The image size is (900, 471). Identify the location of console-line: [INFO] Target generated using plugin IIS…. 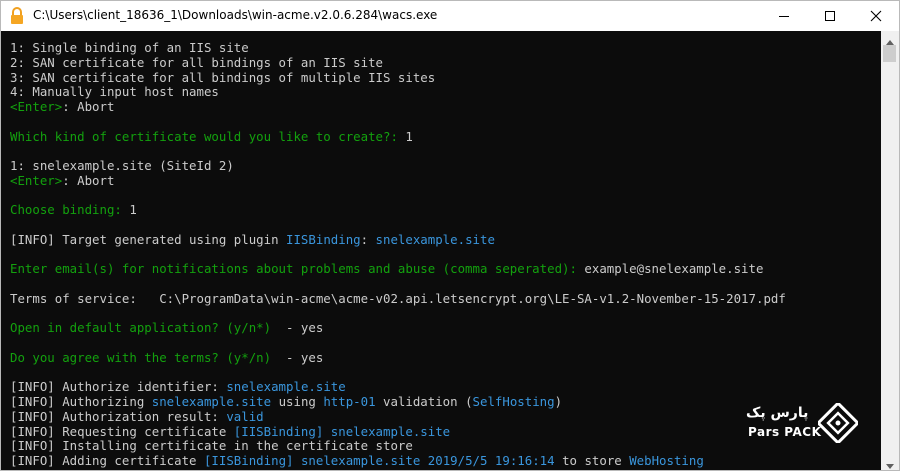
(398, 239).